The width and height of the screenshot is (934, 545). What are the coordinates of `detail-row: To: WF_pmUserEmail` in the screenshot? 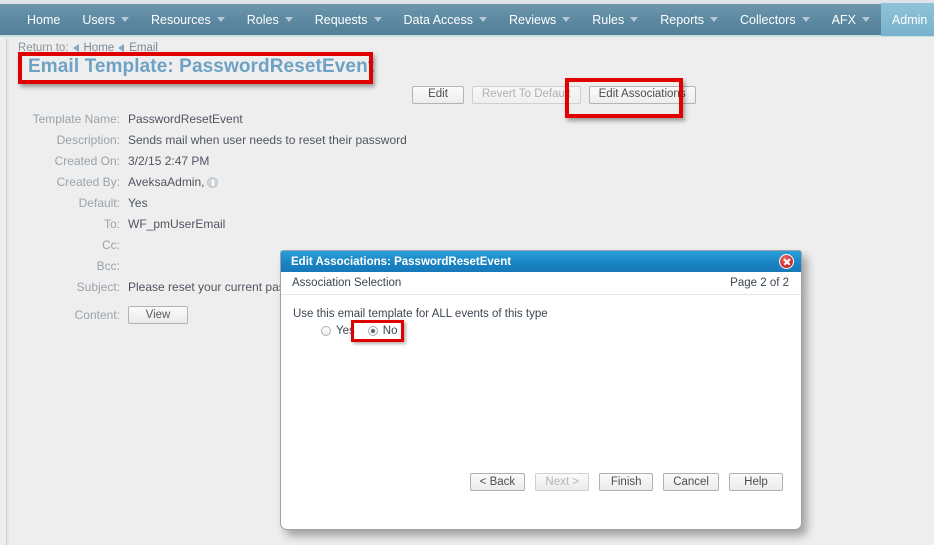 It's located at (210, 227).